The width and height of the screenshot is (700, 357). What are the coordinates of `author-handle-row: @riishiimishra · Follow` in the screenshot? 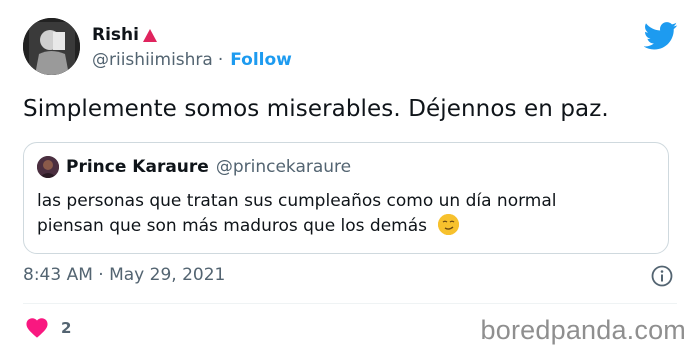 It's located at (192, 60).